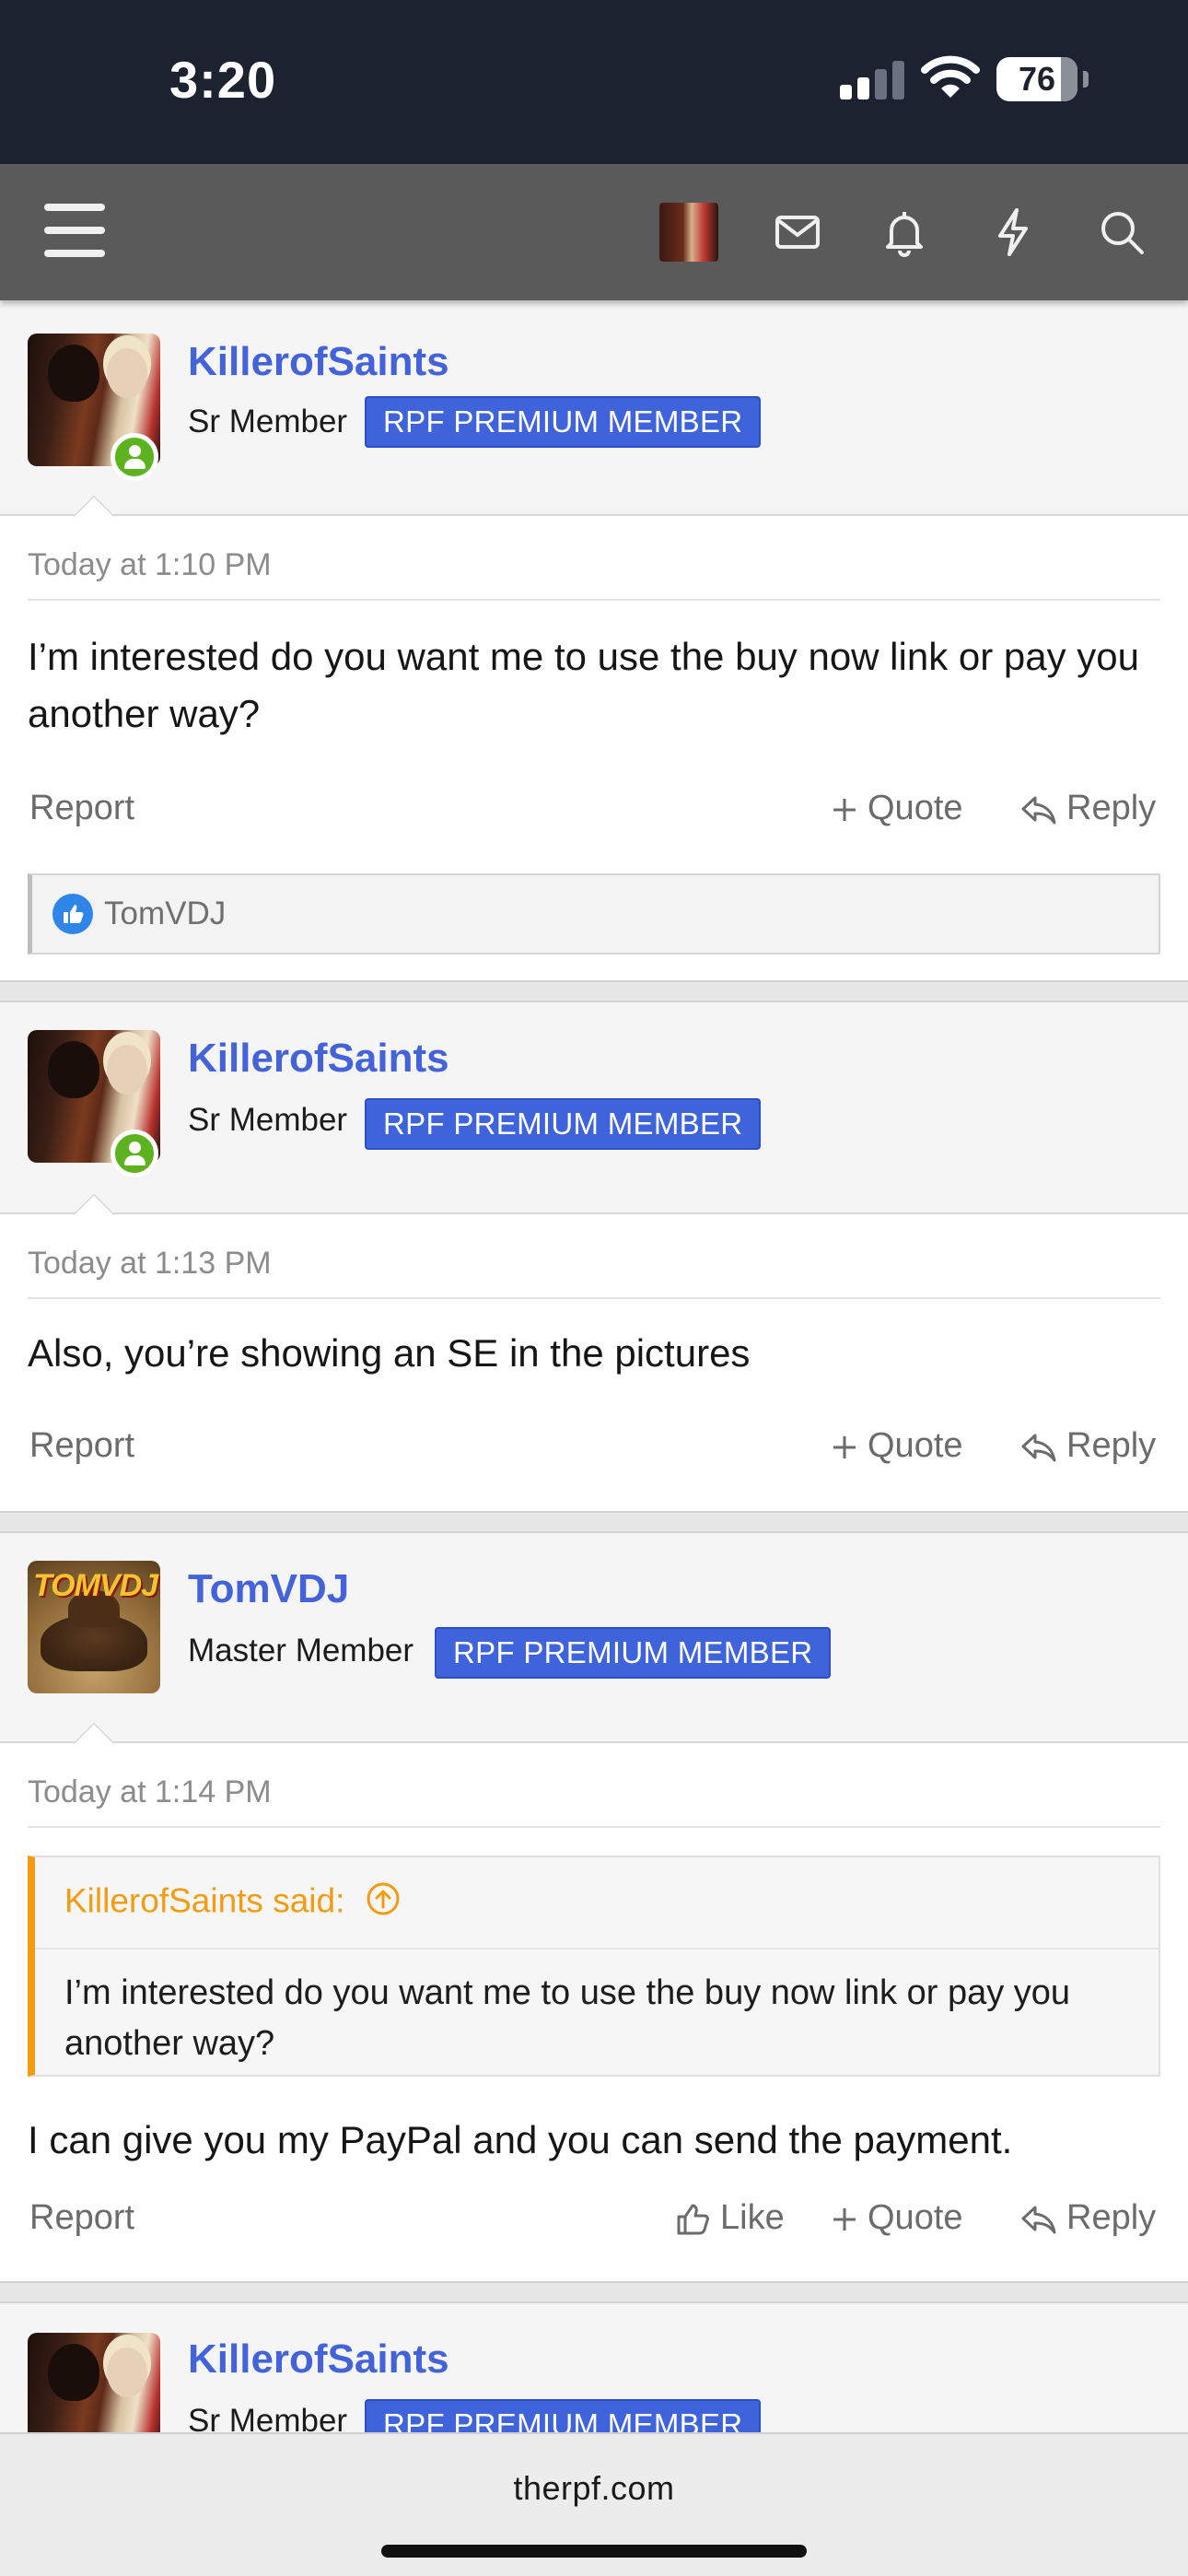 The image size is (1188, 2576). What do you see at coordinates (951, 77) in the screenshot?
I see `wifi-icon` at bounding box center [951, 77].